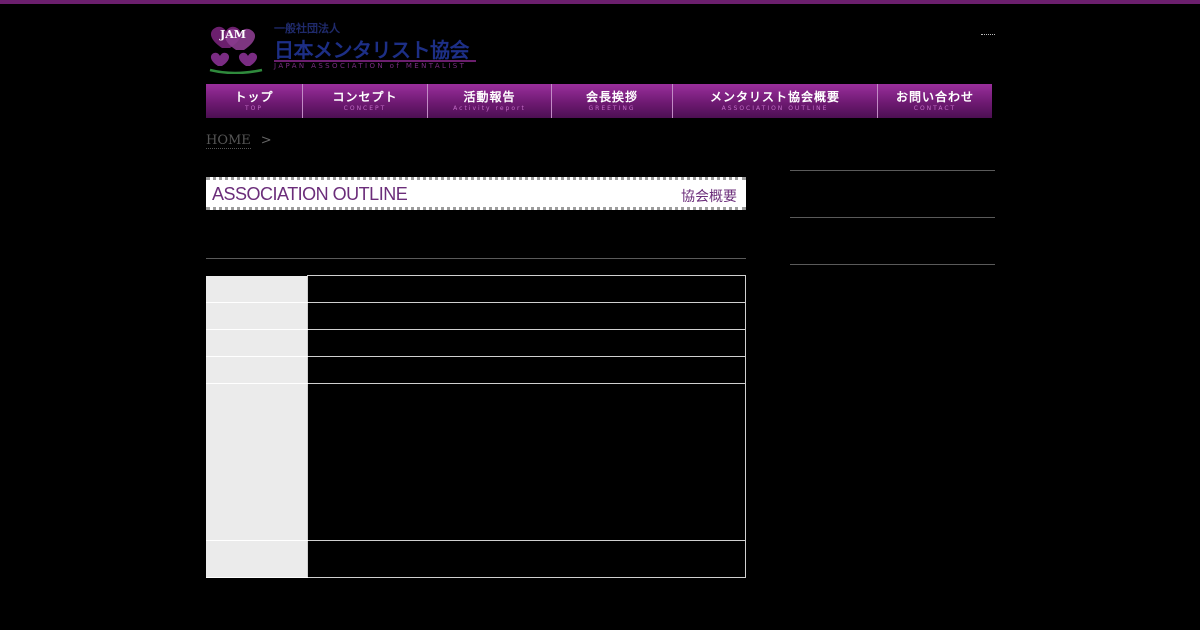  What do you see at coordinates (233, 34) in the screenshot?
I see `logo-badge-text: JAM` at bounding box center [233, 34].